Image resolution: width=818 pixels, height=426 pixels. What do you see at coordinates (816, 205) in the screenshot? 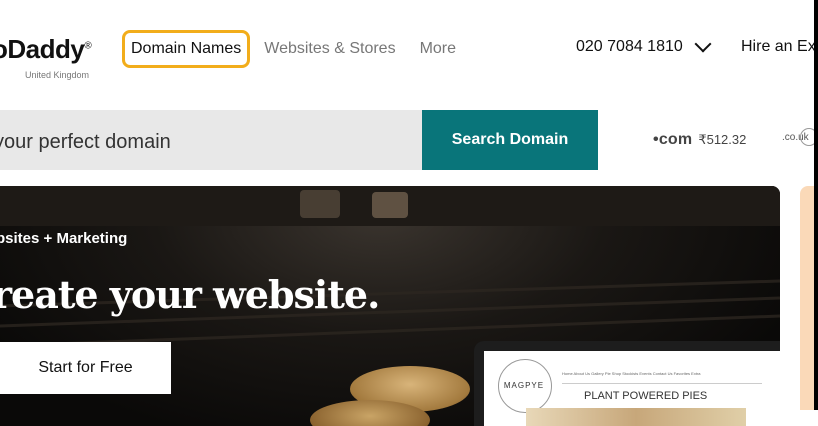
I see `window-edge` at bounding box center [816, 205].